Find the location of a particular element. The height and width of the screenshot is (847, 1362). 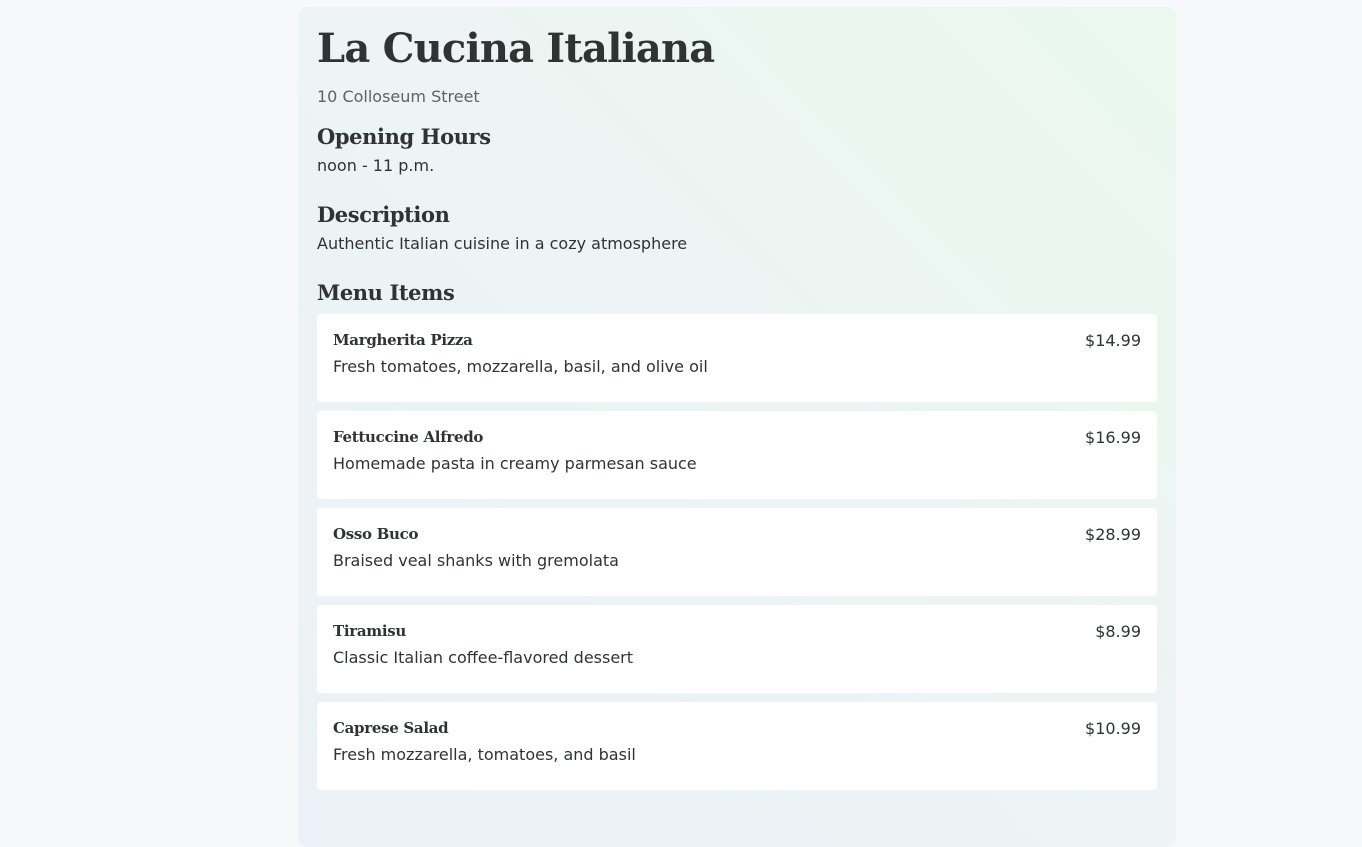

menu-item-name: Fettuccine Alfredo is located at coordinates (408, 437).